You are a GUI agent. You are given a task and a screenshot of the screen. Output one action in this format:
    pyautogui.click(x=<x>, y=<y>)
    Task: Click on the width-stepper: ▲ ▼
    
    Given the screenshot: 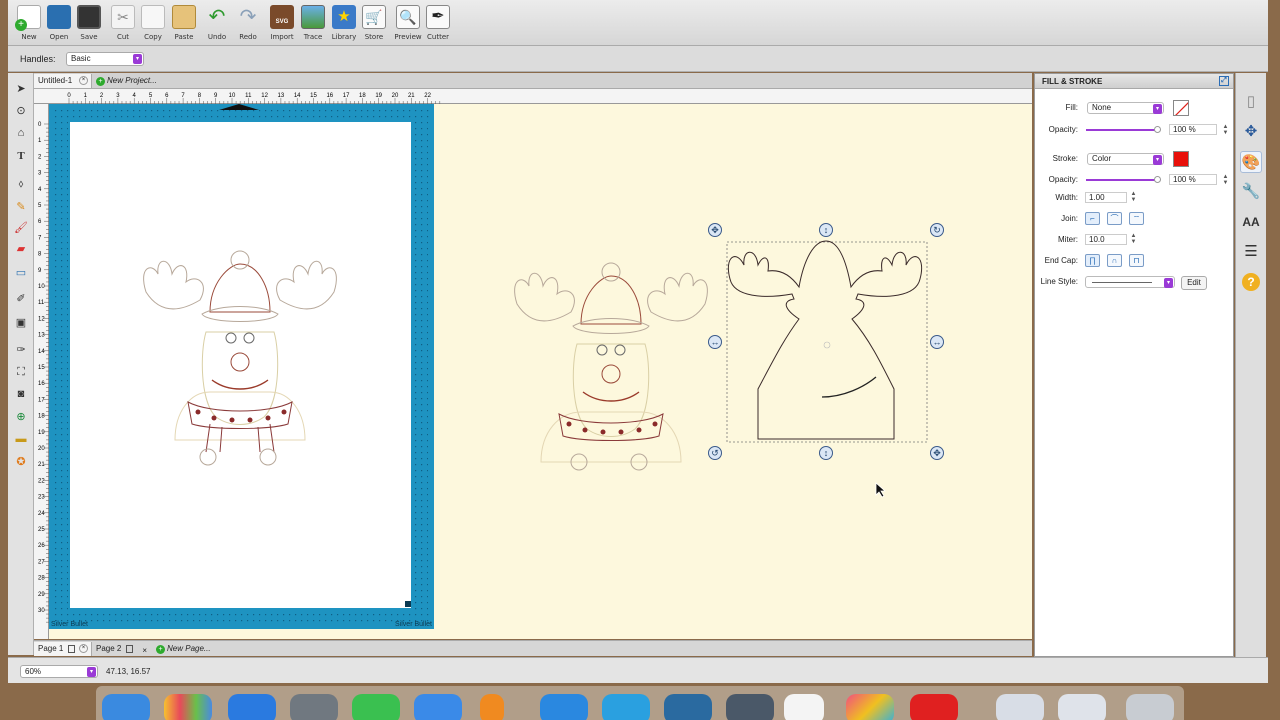 What is the action you would take?
    pyautogui.click(x=1133, y=197)
    